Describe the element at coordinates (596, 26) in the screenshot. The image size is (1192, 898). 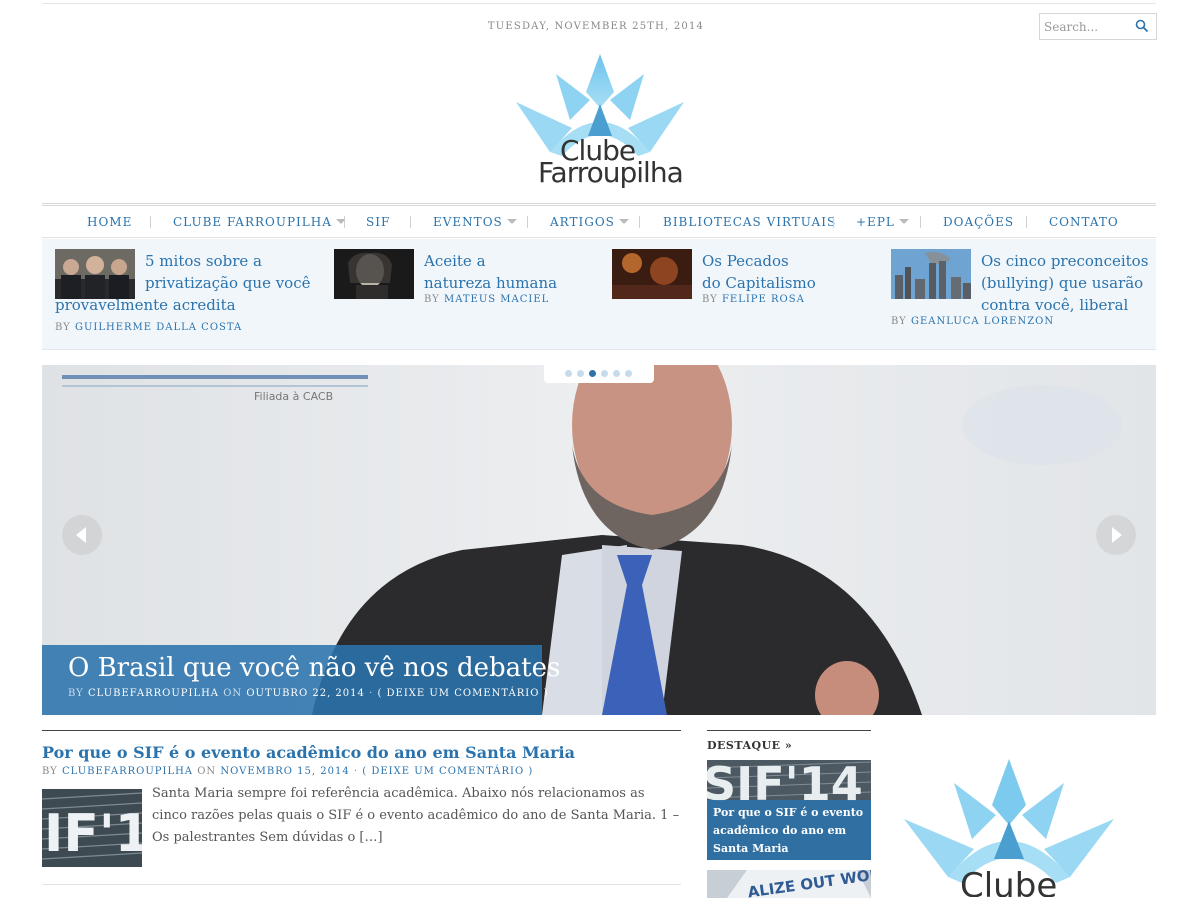
I see `header-date: TUESDAY, NOVEMBER 25TH, 2014` at that location.